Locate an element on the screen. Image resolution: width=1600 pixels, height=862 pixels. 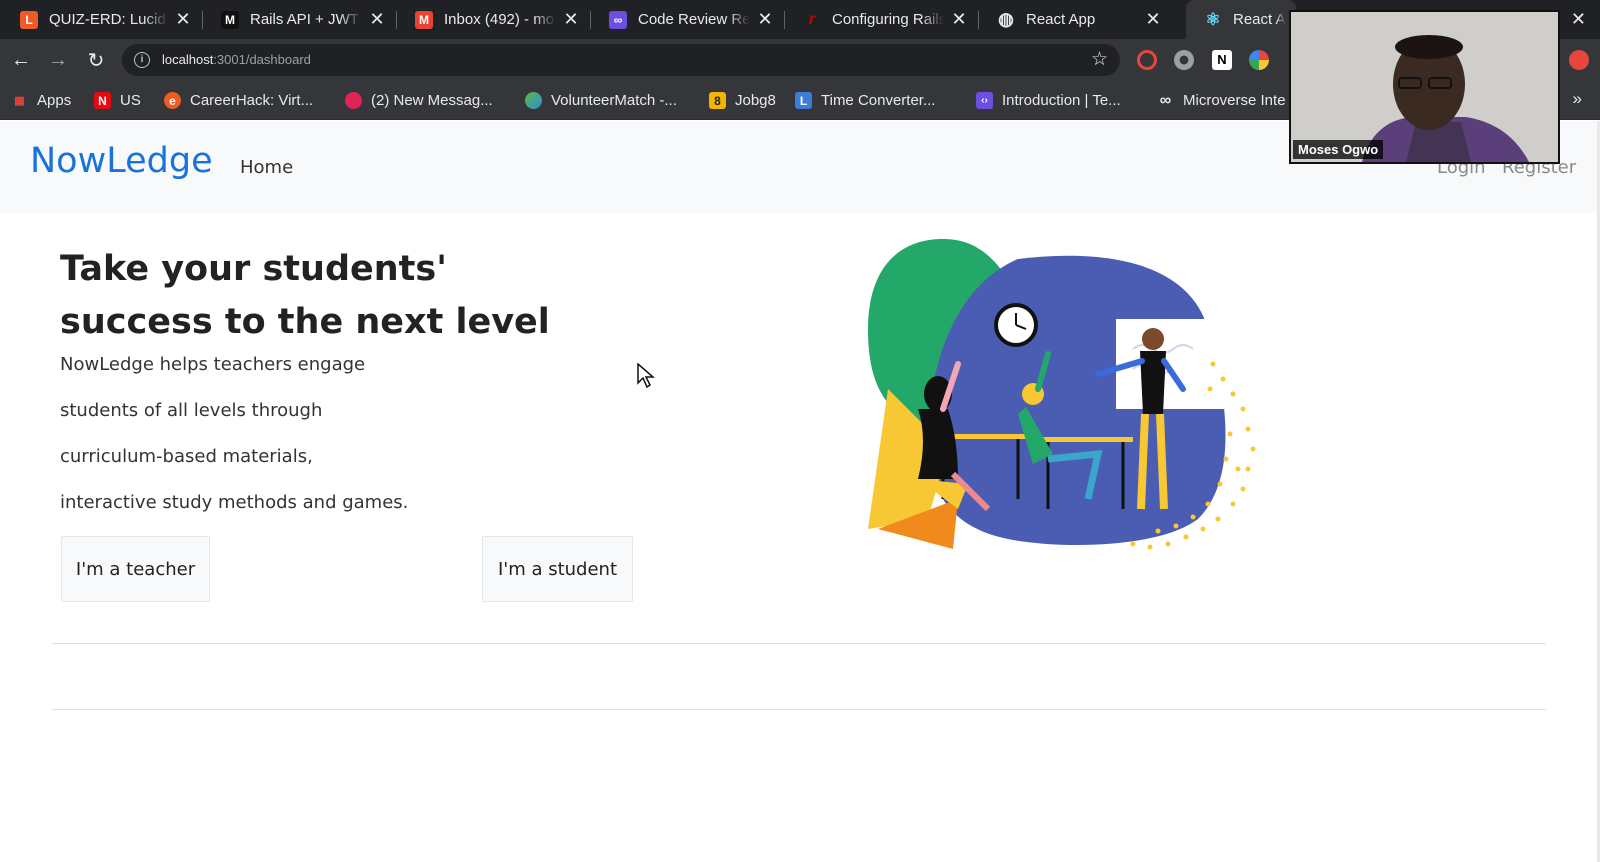
color-picker-icon is located at coordinates (1259, 60).